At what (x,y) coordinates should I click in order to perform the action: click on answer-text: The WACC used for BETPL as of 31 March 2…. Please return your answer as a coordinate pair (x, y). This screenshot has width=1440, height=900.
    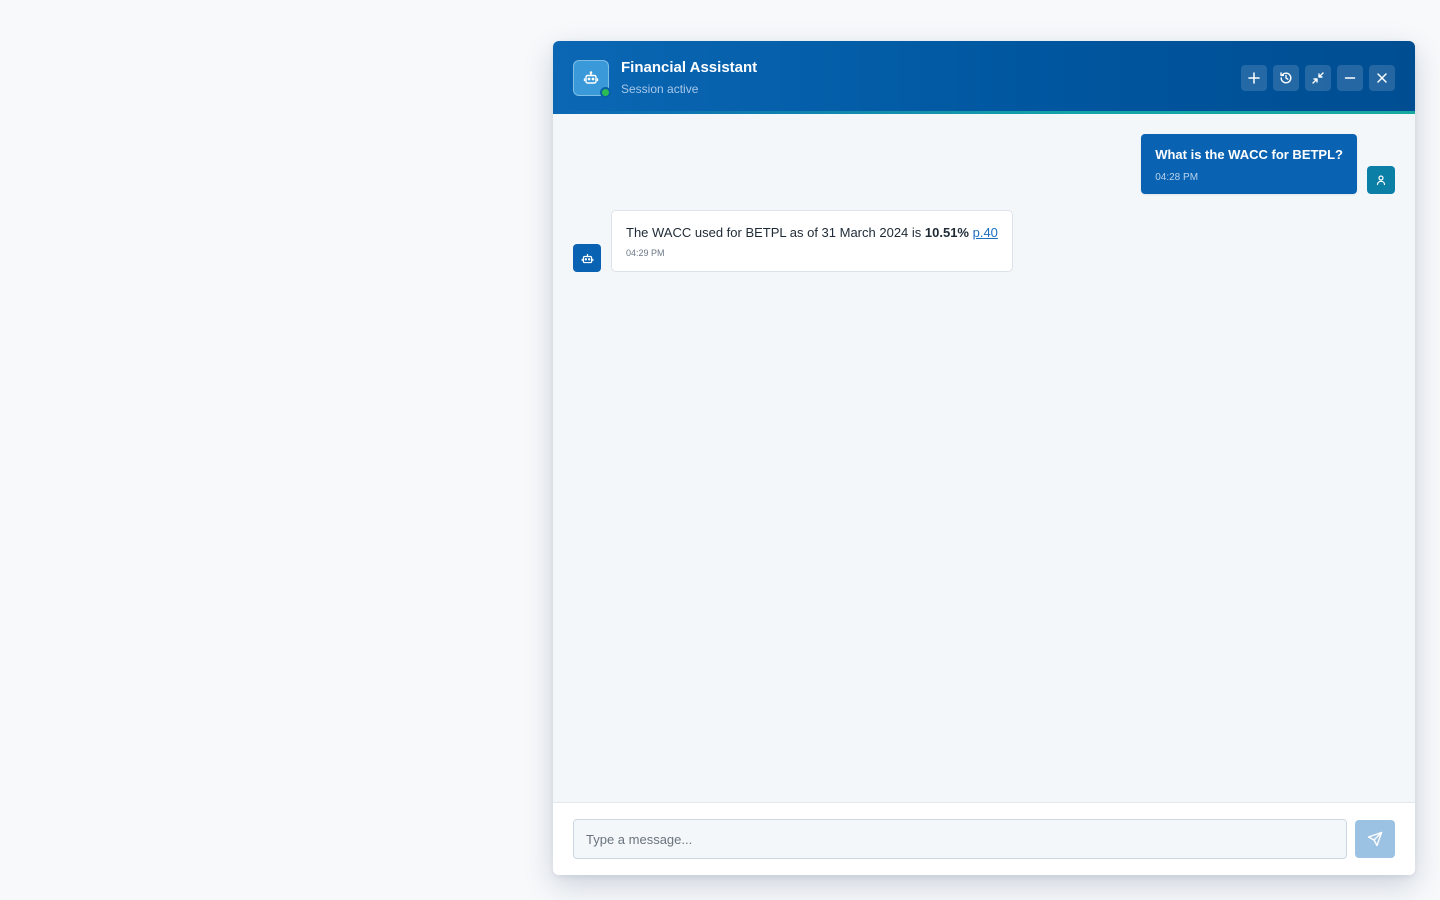
    Looking at the image, I should click on (775, 232).